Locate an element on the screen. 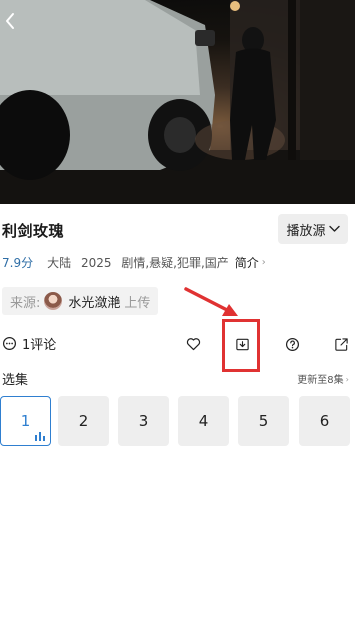 The height and width of the screenshot is (633, 355). genres: 剧情,悬疑,犯罪,国产 is located at coordinates (175, 263).